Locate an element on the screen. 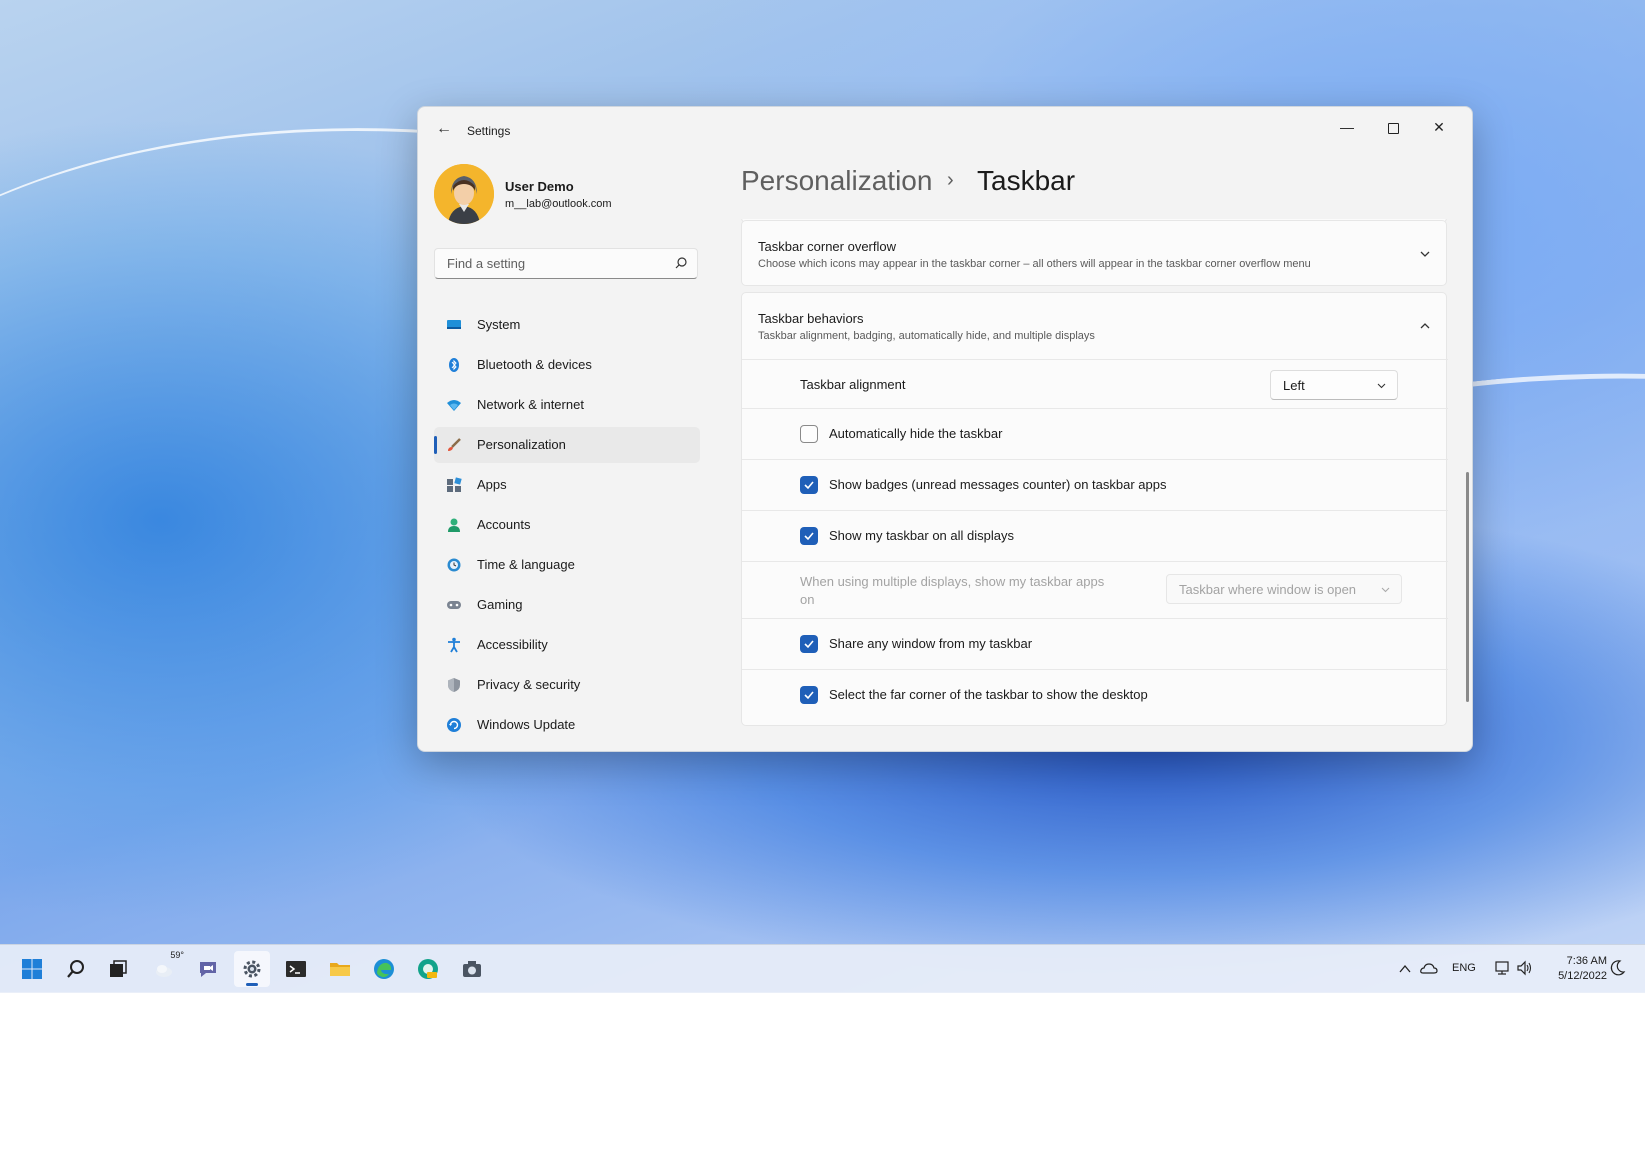  monitor-icon is located at coordinates (454, 325).